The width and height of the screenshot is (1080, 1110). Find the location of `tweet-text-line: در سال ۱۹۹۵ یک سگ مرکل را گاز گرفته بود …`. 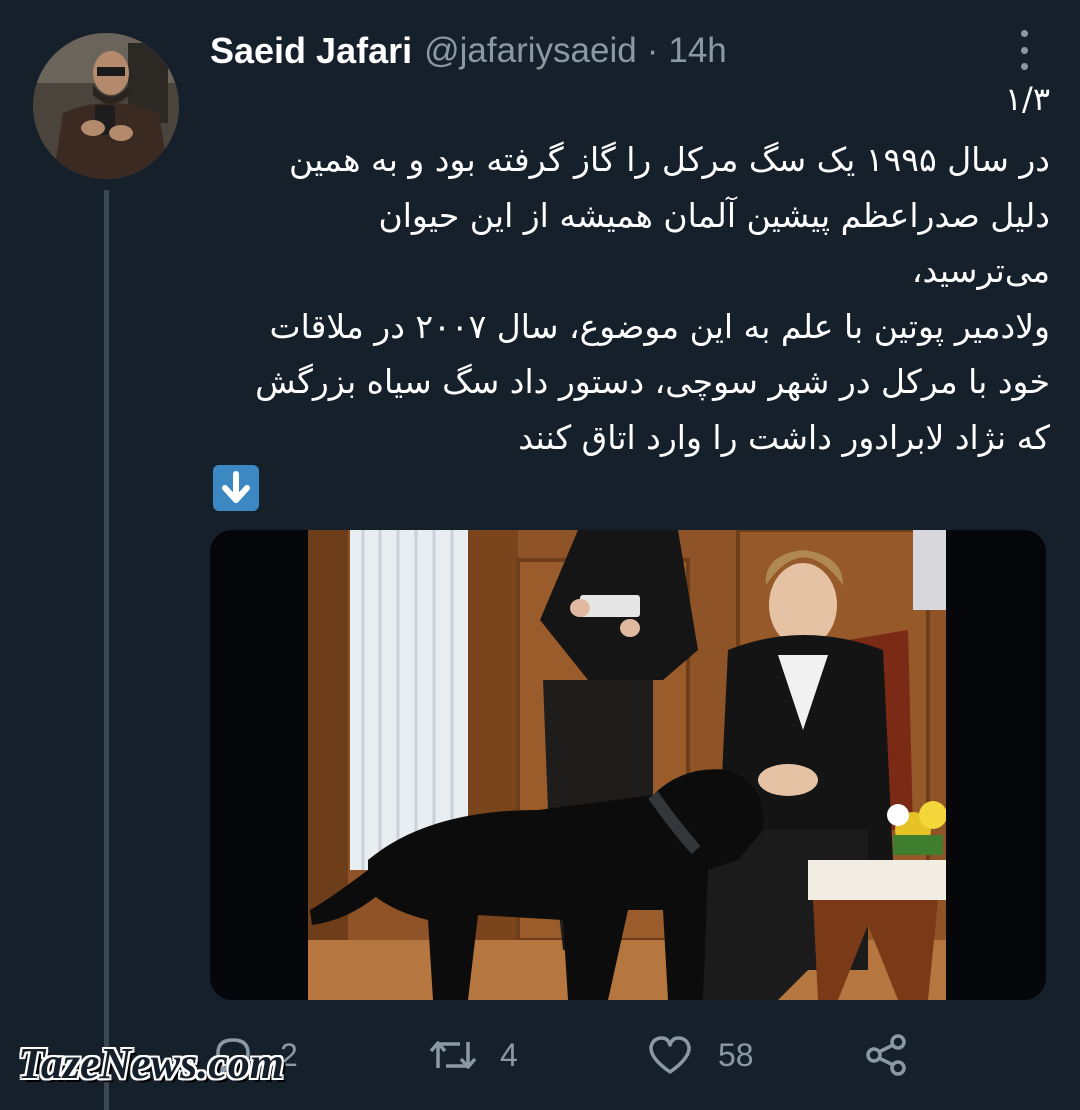

tweet-text-line: در سال ۱۹۹۵ یک سگ مرکل را گاز گرفته بود … is located at coordinates (669, 159).